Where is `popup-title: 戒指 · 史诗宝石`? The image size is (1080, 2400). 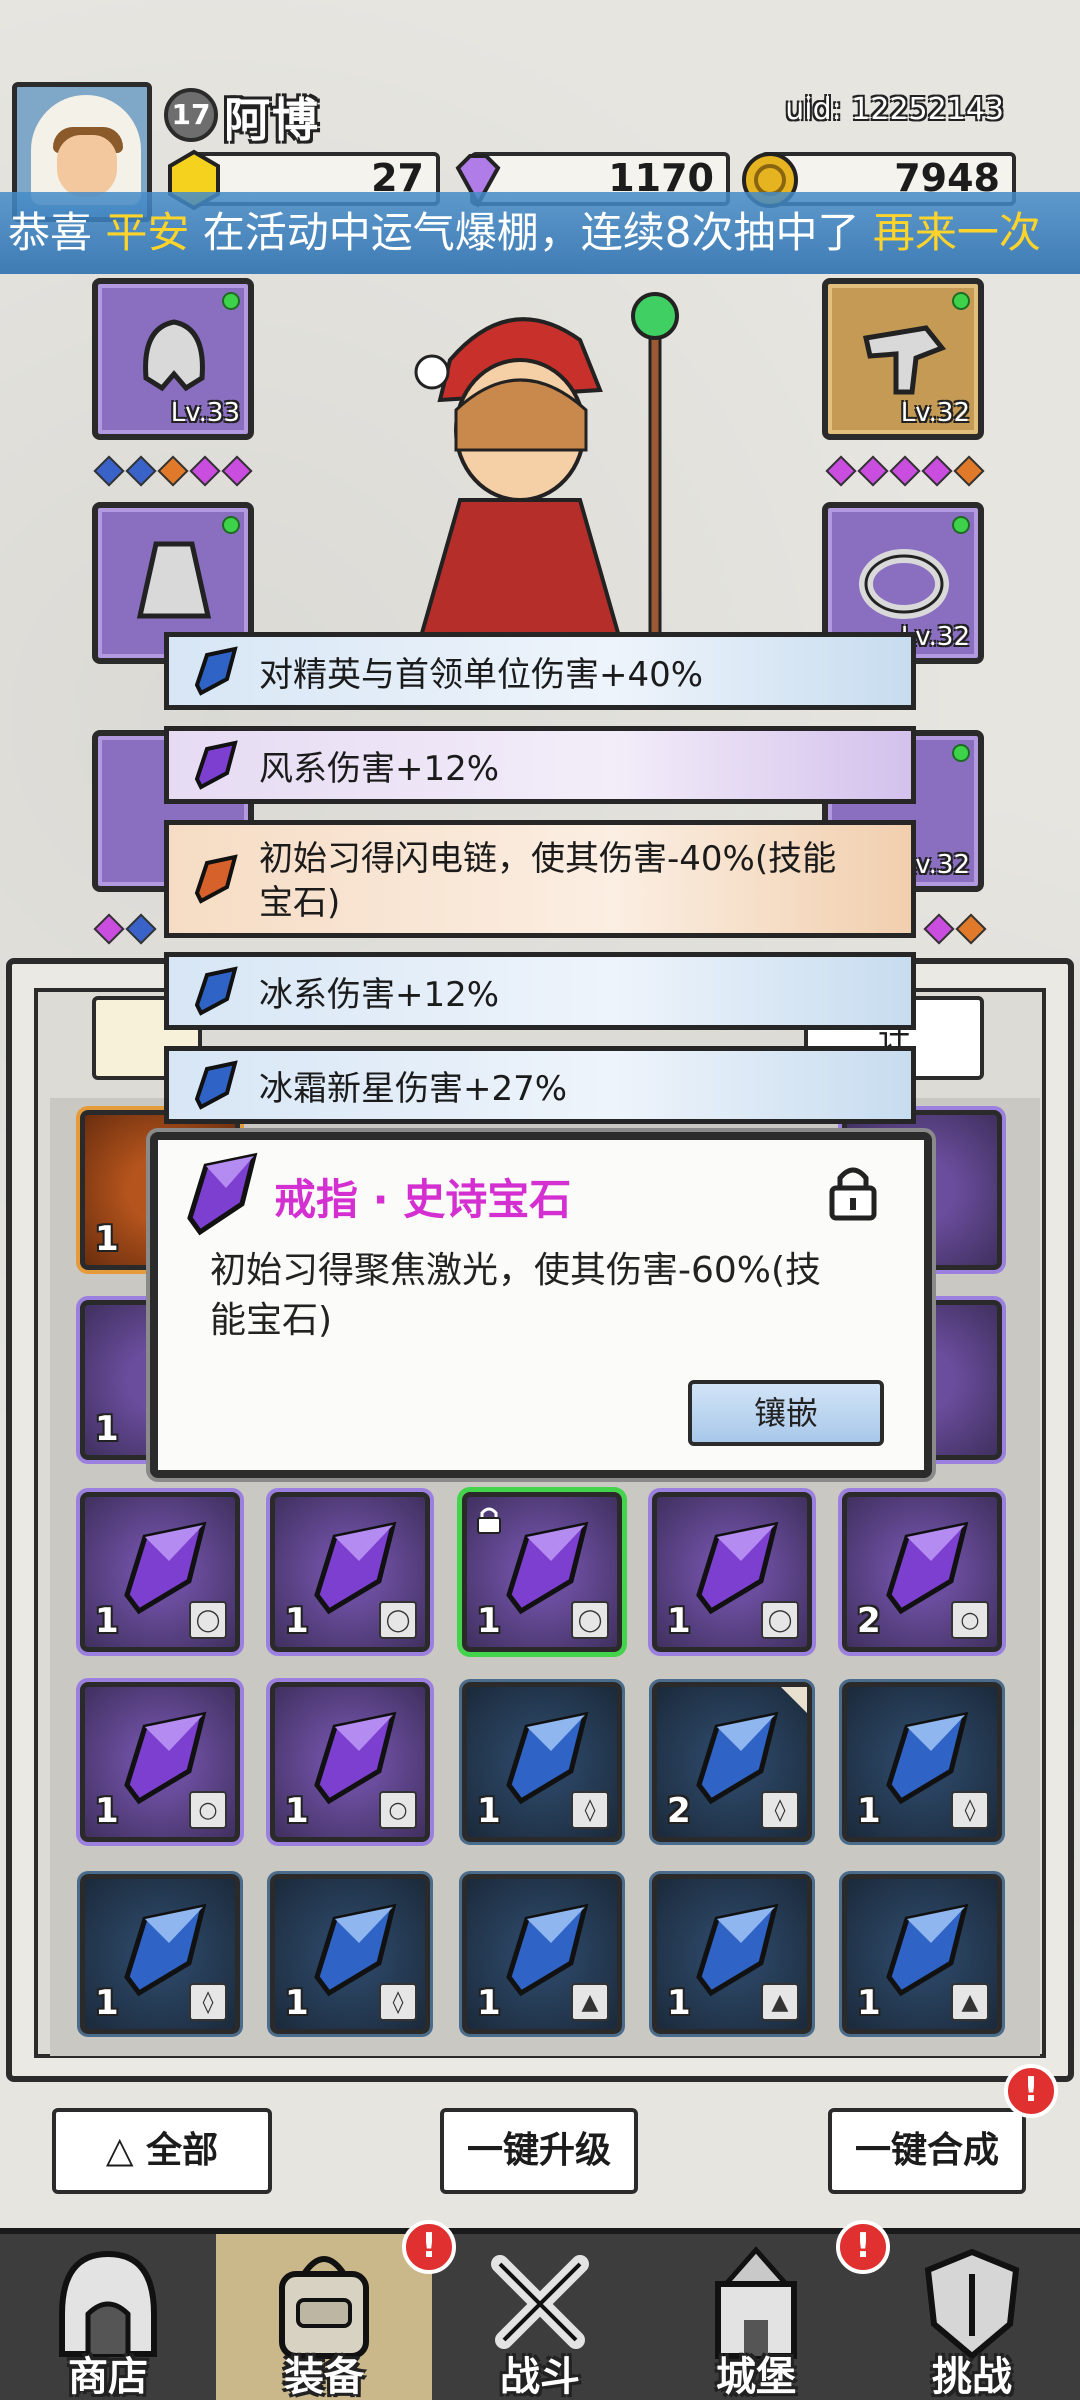 popup-title: 戒指 · 史诗宝石 is located at coordinates (423, 1199).